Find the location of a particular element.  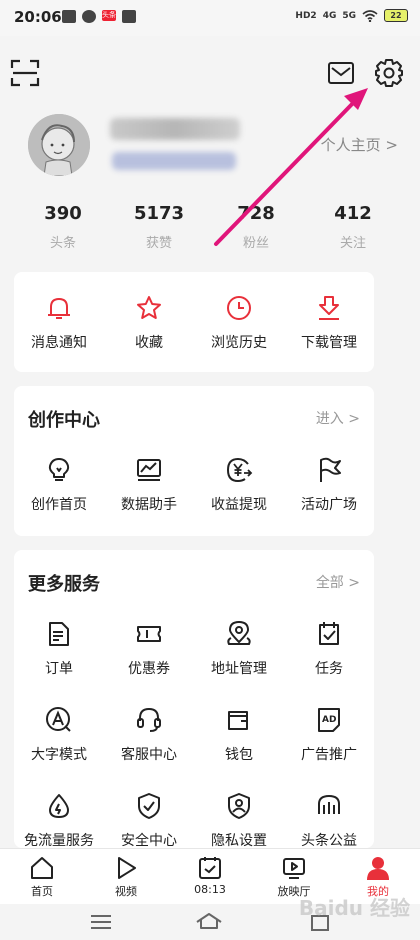

stat-following: 412 关注 is located at coordinates (353, 227).